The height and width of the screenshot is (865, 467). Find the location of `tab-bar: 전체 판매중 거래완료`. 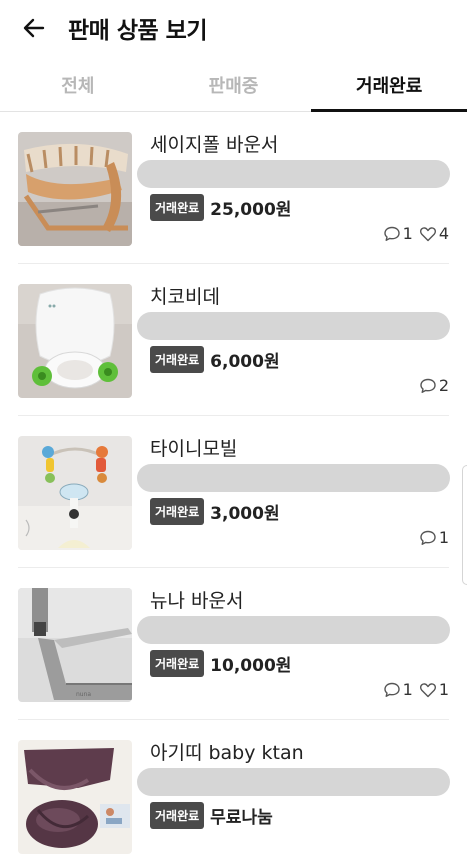

tab-bar: 전체 판매중 거래완료 is located at coordinates (233, 85).